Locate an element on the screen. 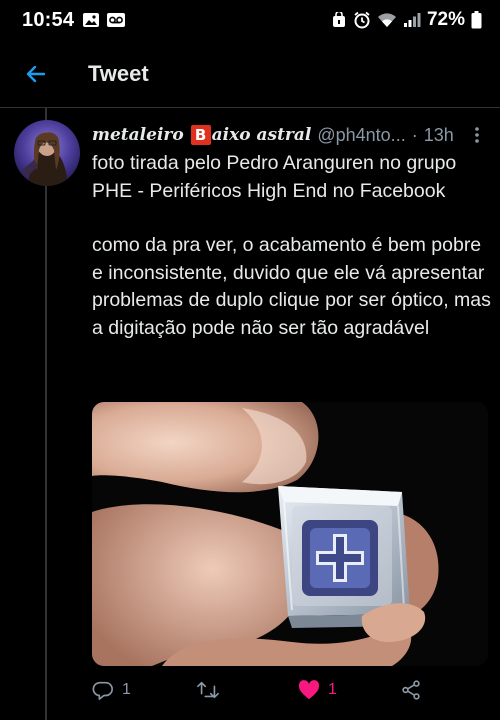  tweet-actions: 1 1 is located at coordinates (290, 690).